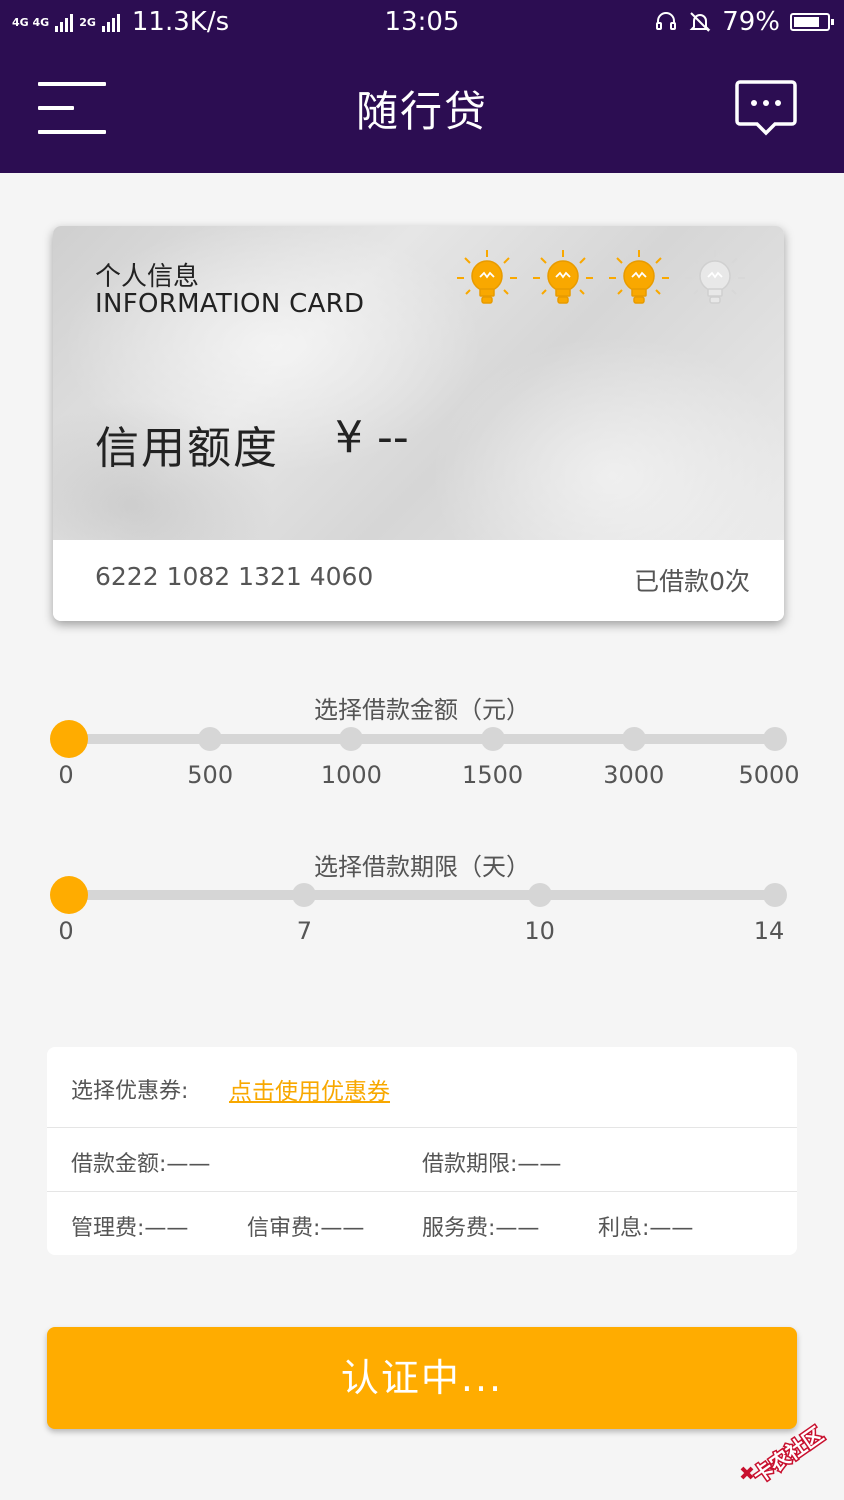 The width and height of the screenshot is (844, 1500). What do you see at coordinates (422, 23) in the screenshot?
I see `status-bar: 4G 4G 2G 11.3K/s 13:05 79%` at bounding box center [422, 23].